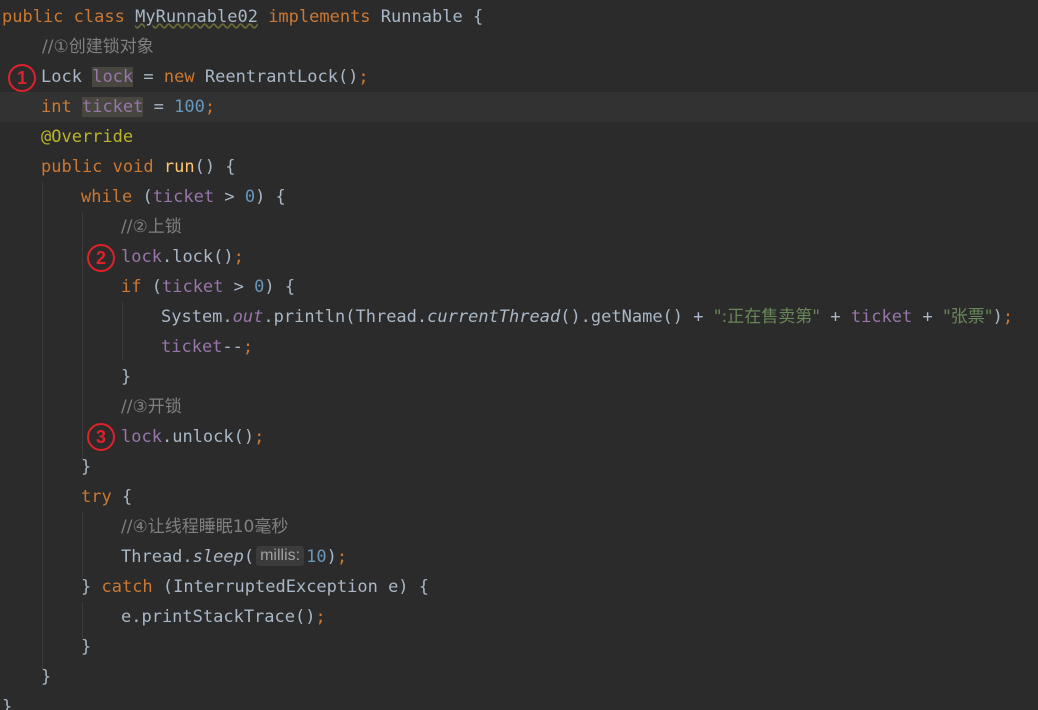 This screenshot has height=710, width=1038. I want to click on keyword: implements, so click(319, 17).